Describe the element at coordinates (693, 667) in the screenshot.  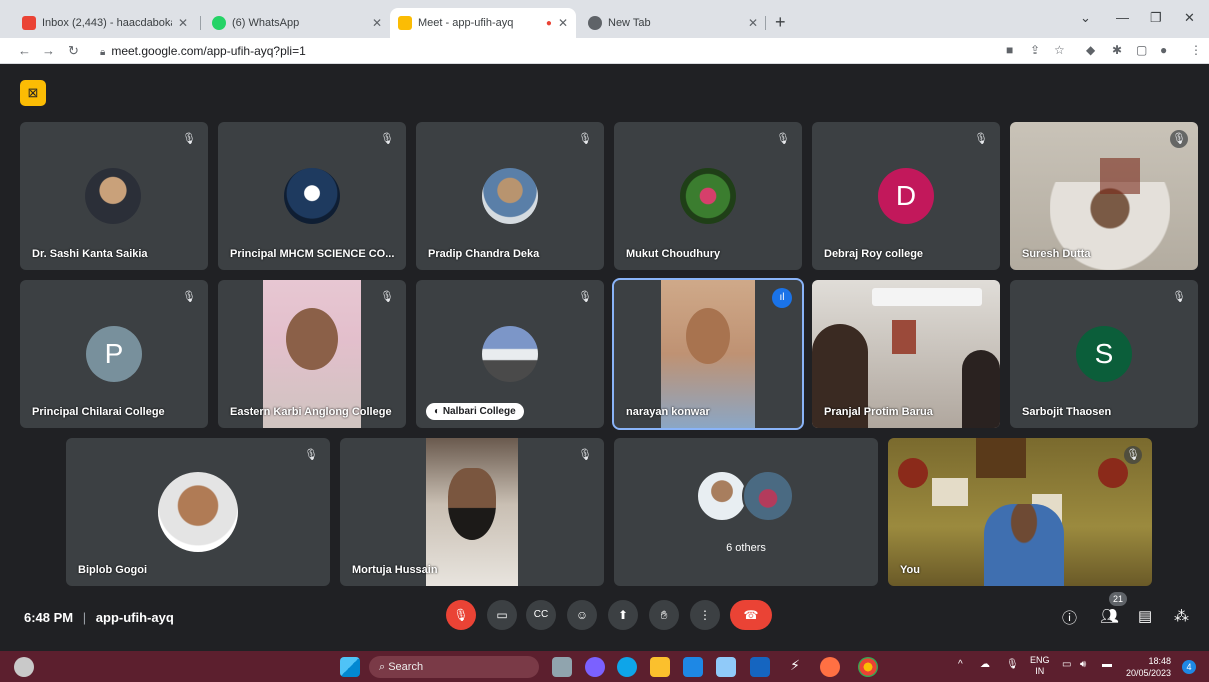
I see `store-icon` at that location.